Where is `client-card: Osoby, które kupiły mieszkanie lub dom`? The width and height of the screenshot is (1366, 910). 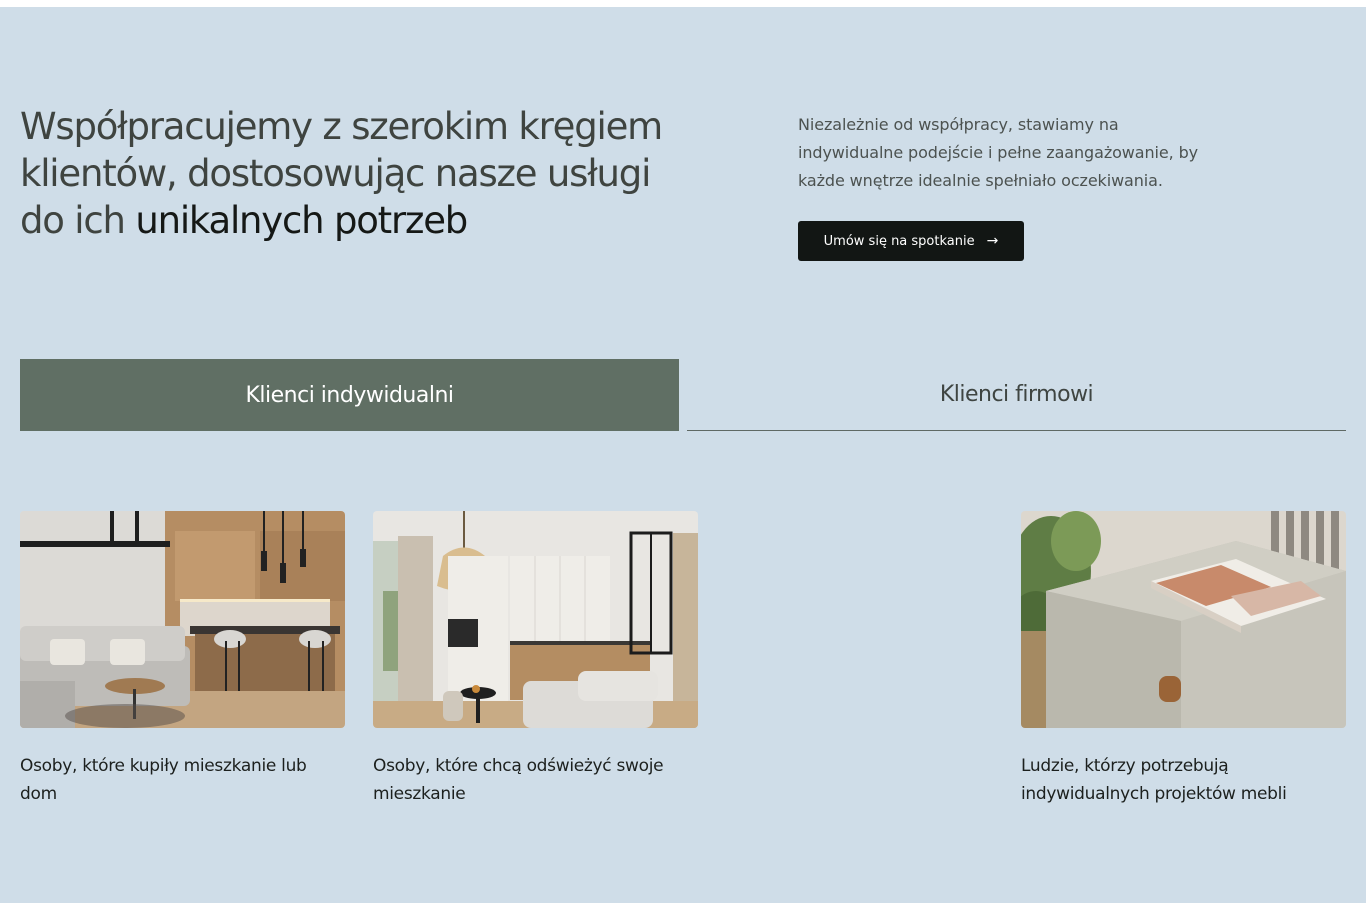
client-card: Osoby, które kupiły mieszkanie lub dom is located at coordinates (182, 659).